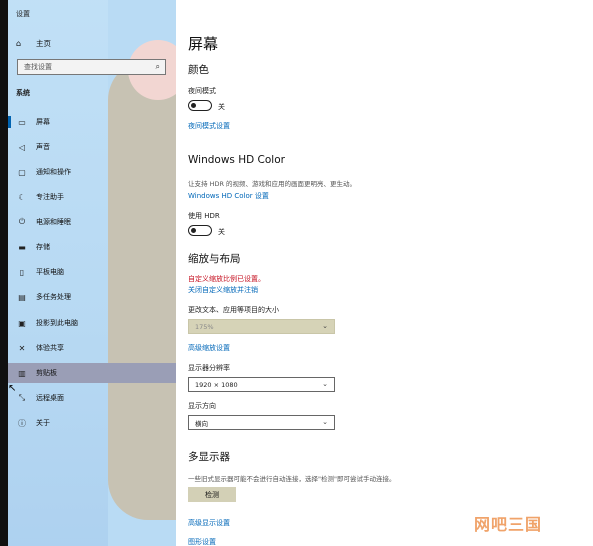  What do you see at coordinates (57, 323) in the screenshot?
I see `sidebar-item-label: 投影到此电脑` at bounding box center [57, 323].